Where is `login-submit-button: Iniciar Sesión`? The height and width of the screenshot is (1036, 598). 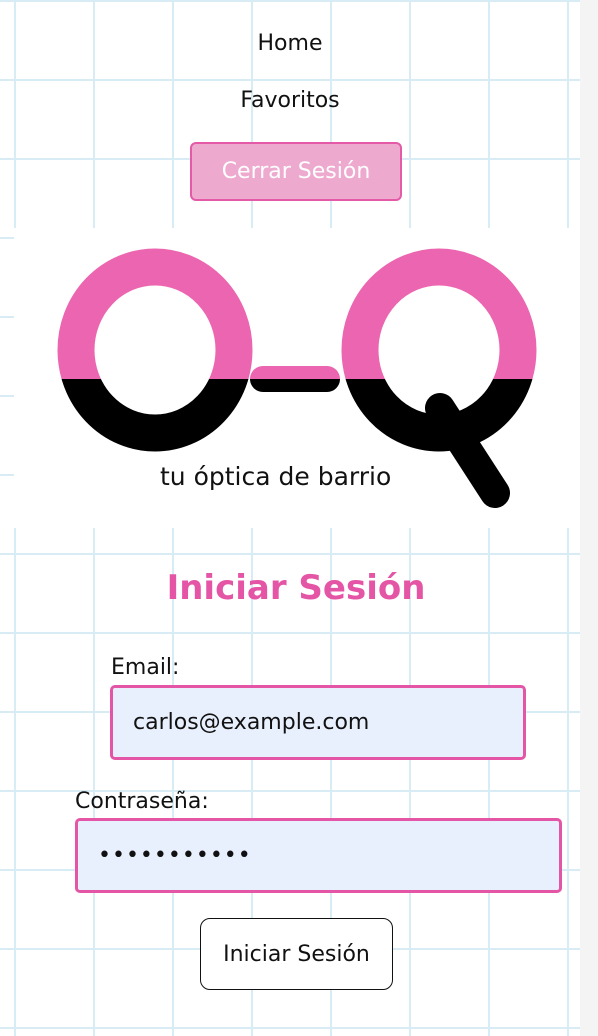 login-submit-button: Iniciar Sesión is located at coordinates (296, 954).